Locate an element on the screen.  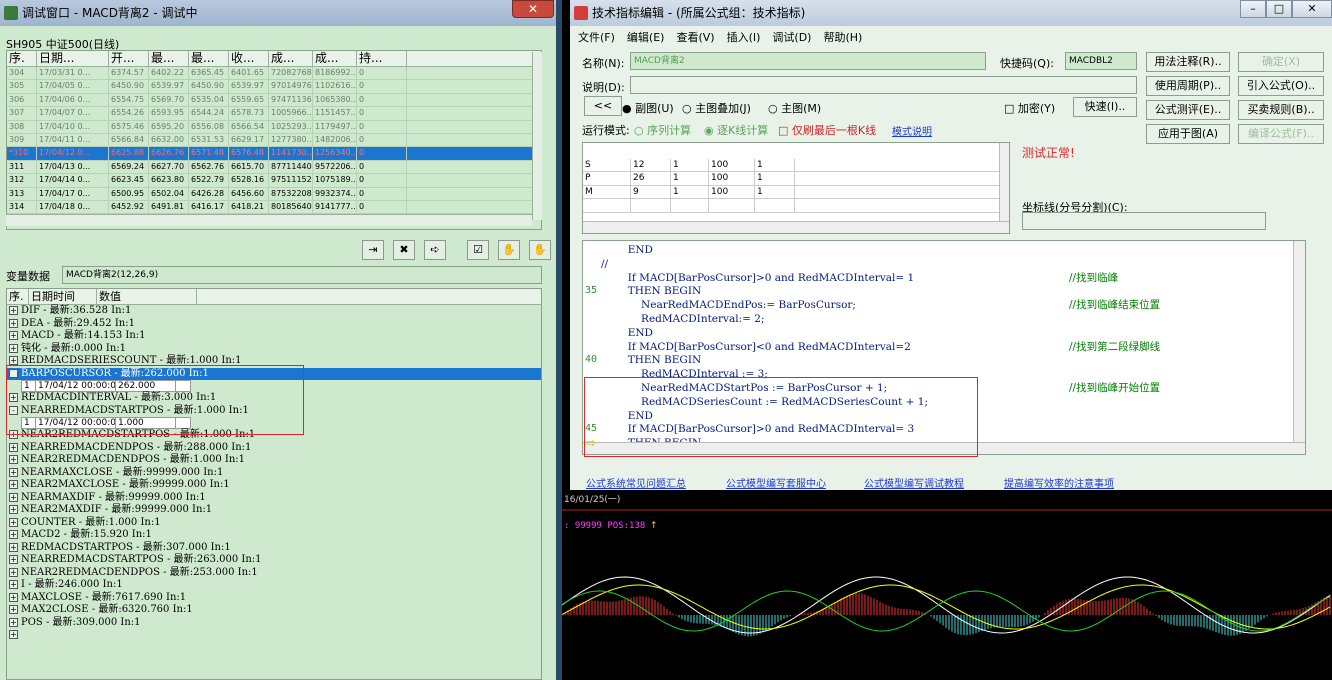
radio-main-overlay: ○ 主图叠加(J) is located at coordinates (716, 108).